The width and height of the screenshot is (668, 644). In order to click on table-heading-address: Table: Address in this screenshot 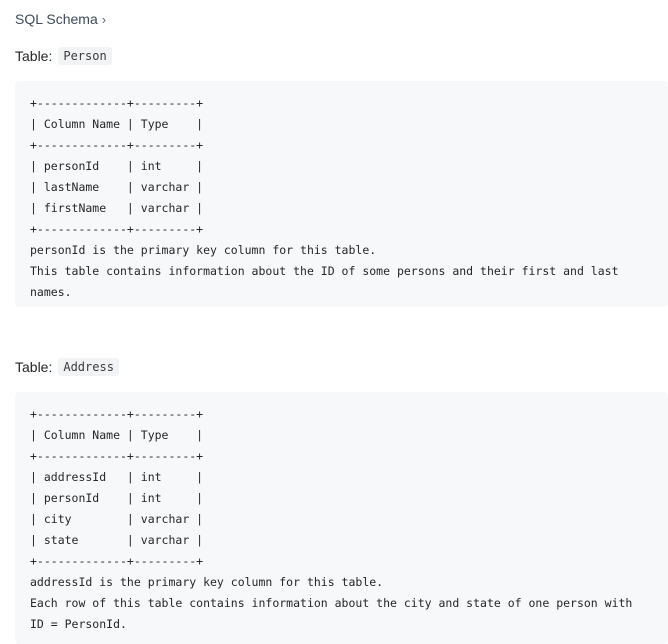, I will do `click(67, 367)`.